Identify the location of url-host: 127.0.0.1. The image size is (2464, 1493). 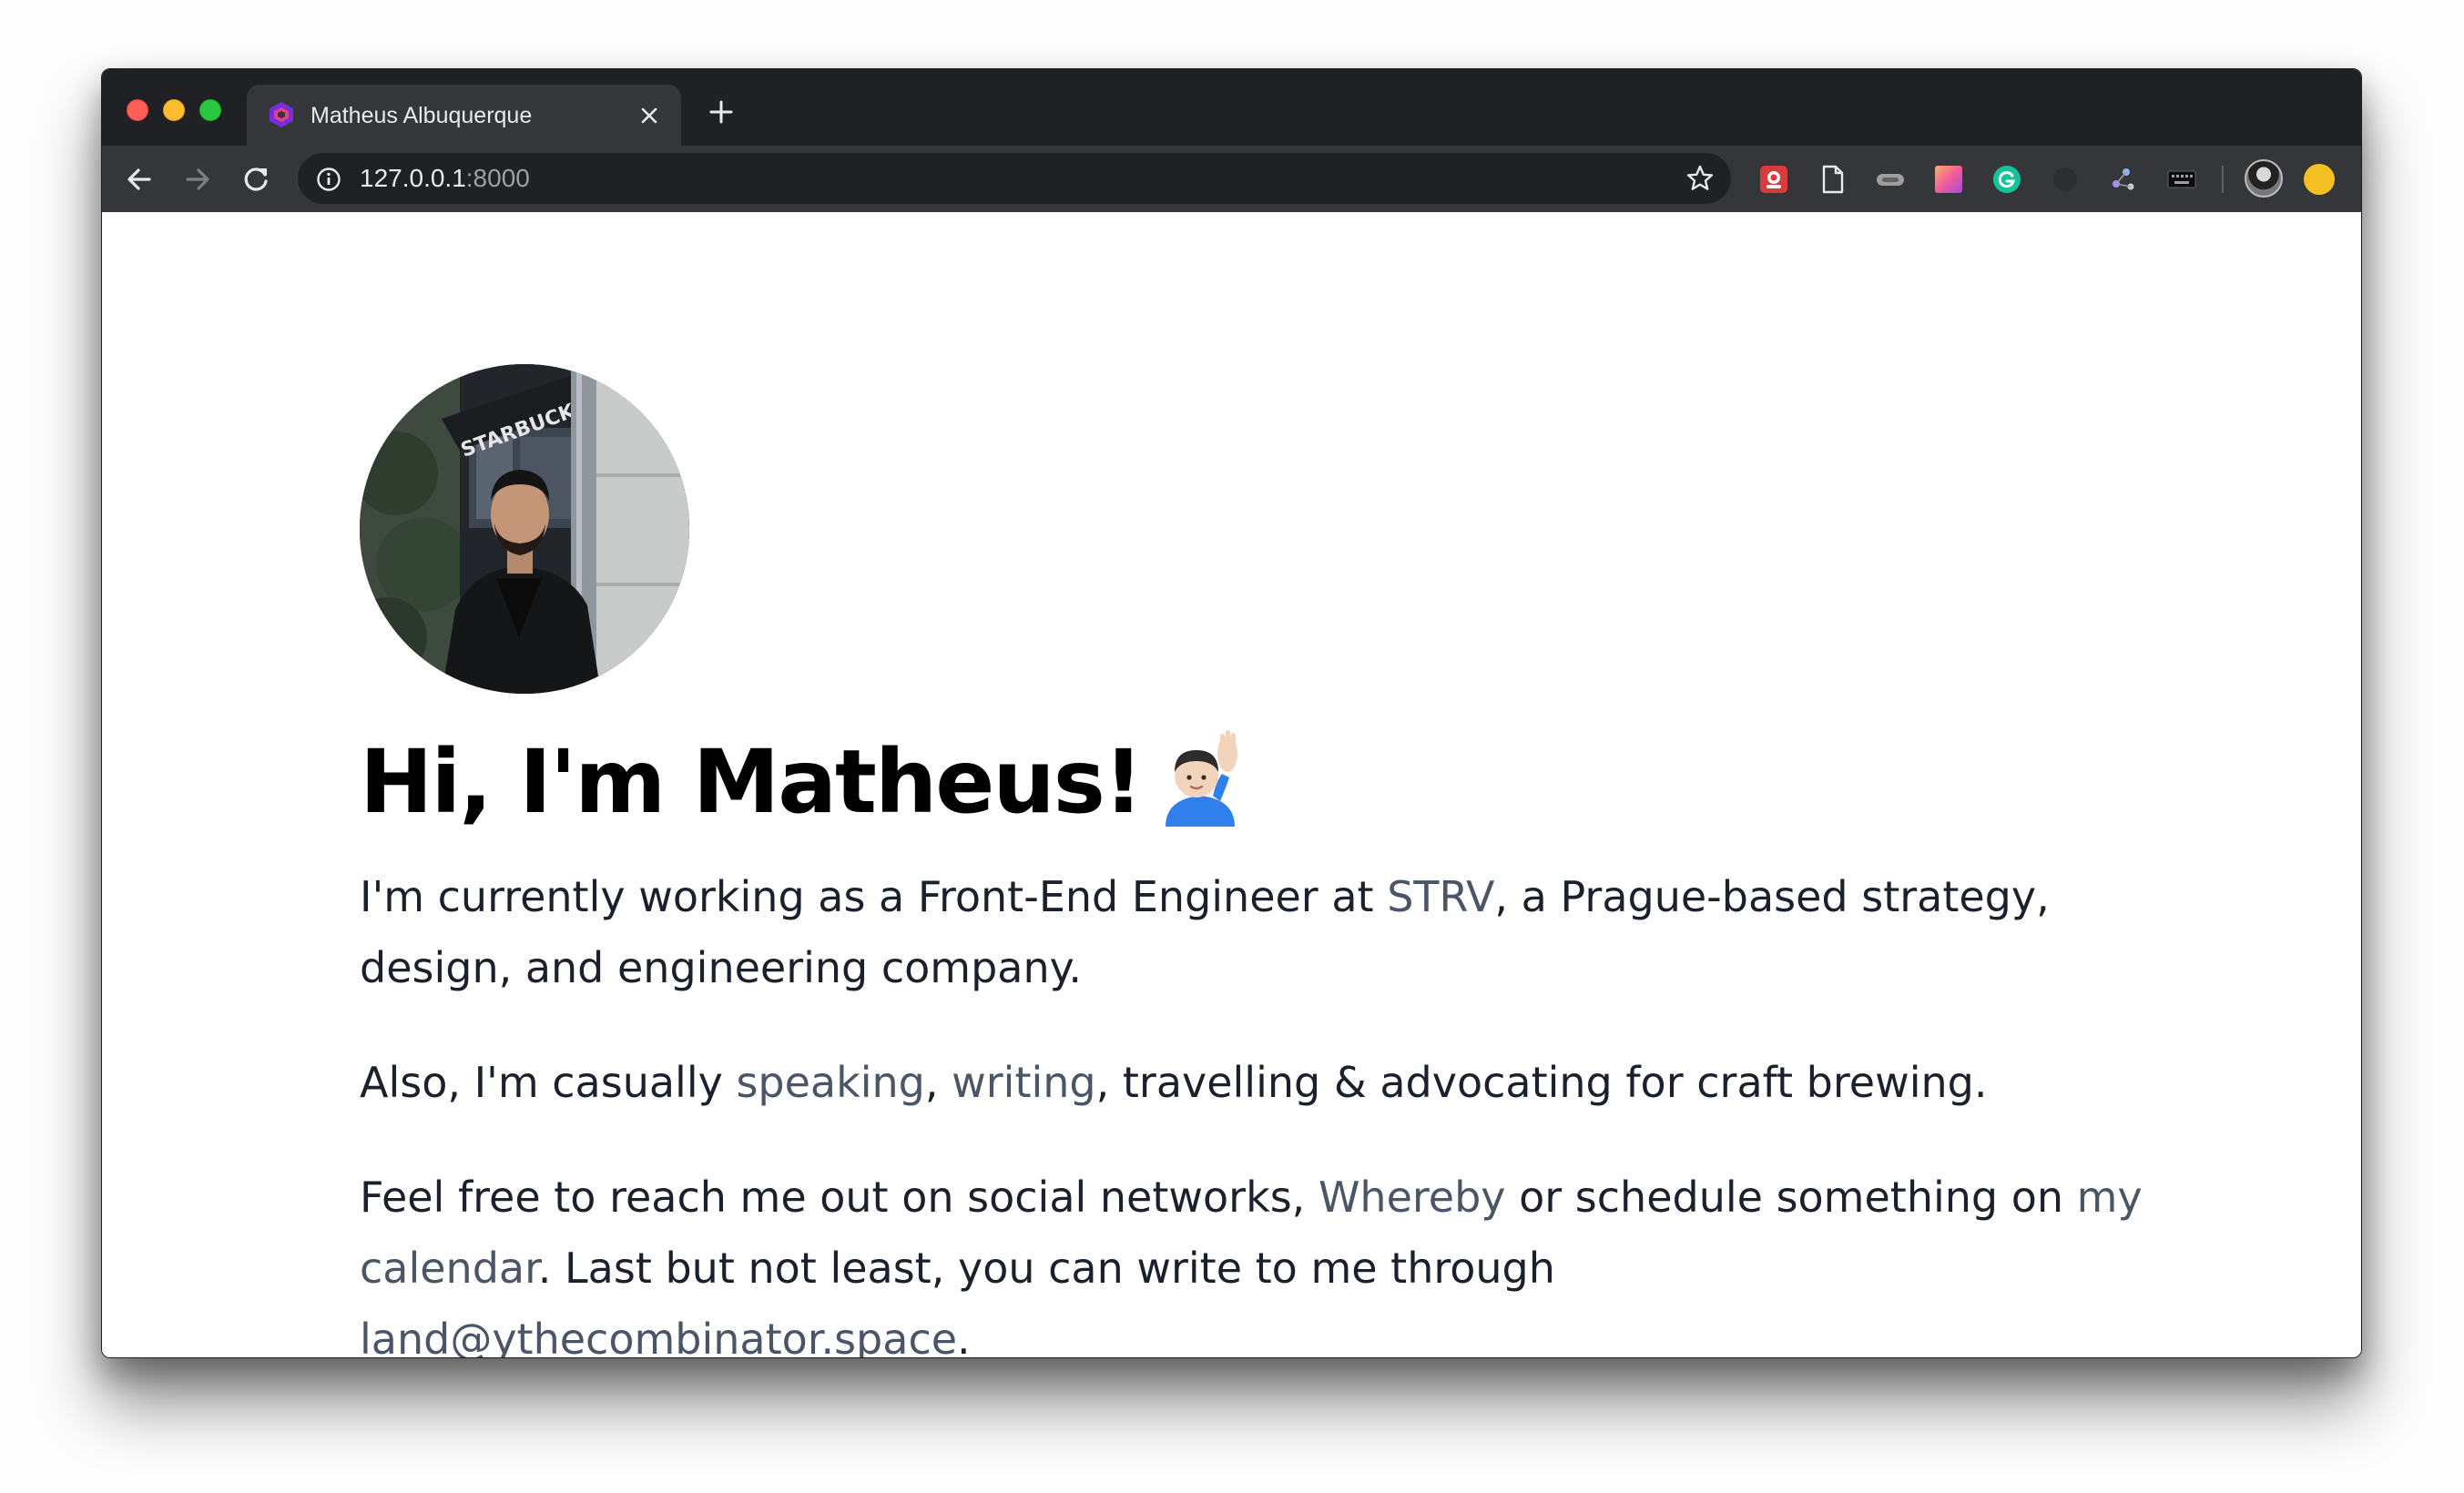
(413, 178).